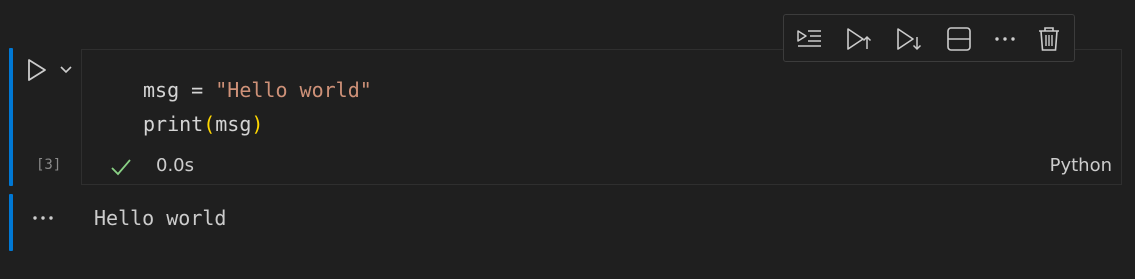 The image size is (1135, 279). What do you see at coordinates (209, 124) in the screenshot?
I see `code-token-open-paren: (` at bounding box center [209, 124].